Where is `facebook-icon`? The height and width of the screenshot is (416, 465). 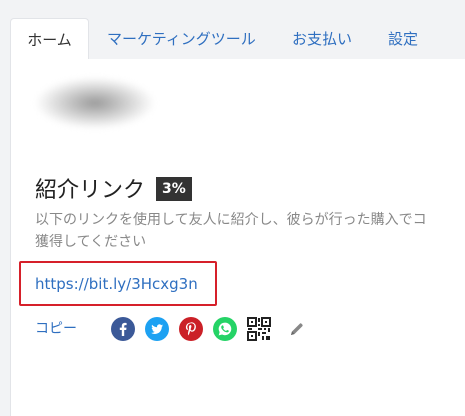
facebook-icon is located at coordinates (123, 329).